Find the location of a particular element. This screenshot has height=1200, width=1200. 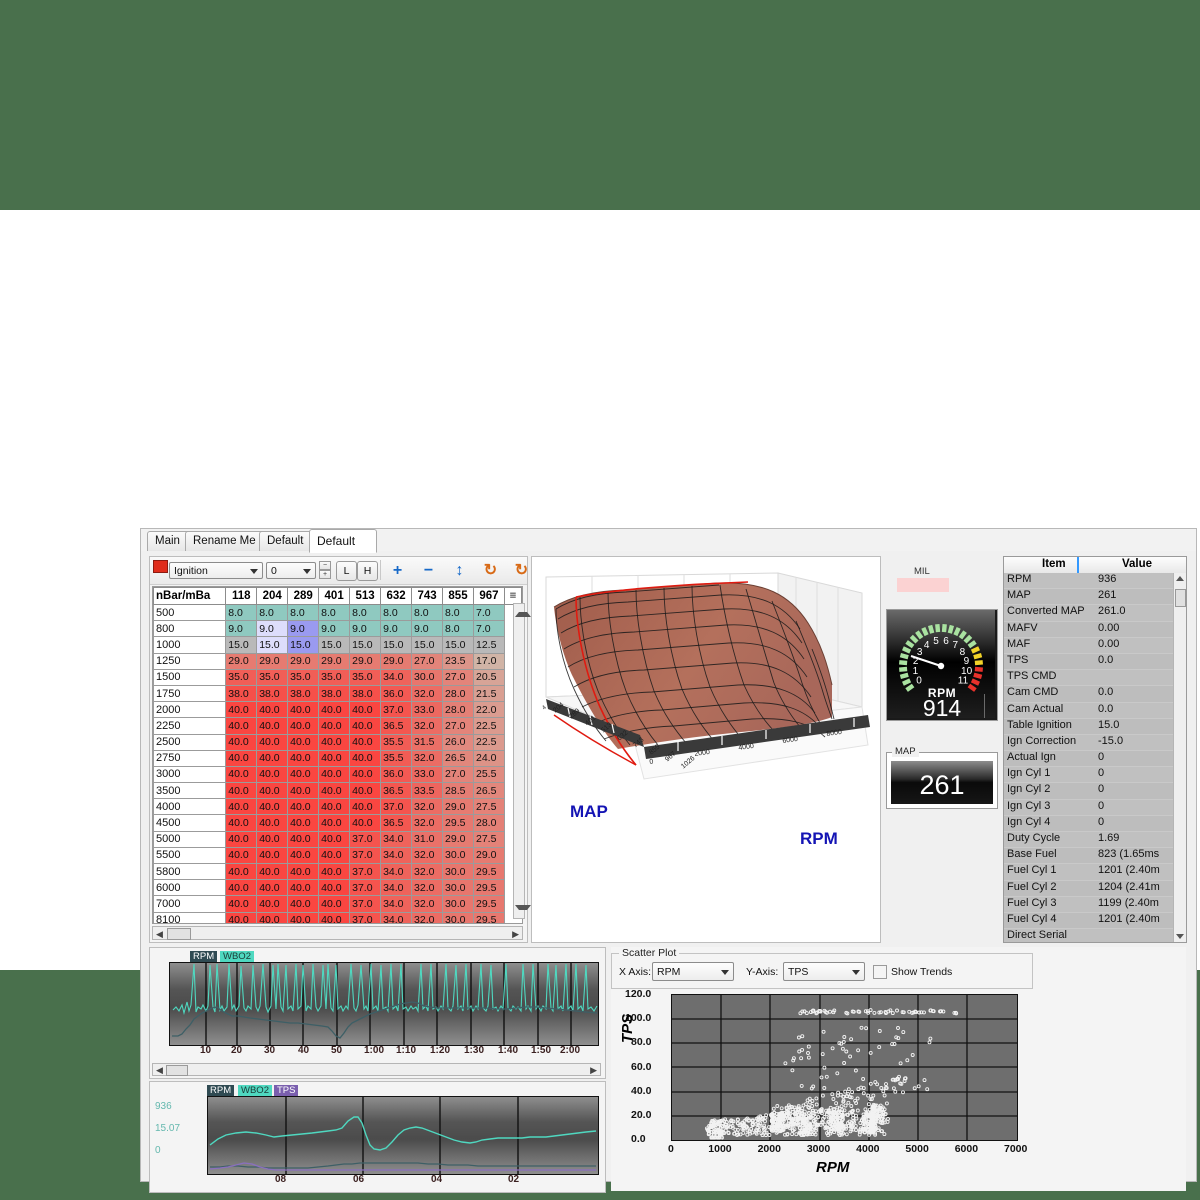

data-list-row: Ign Correction -15.0 is located at coordinates (1089, 743).